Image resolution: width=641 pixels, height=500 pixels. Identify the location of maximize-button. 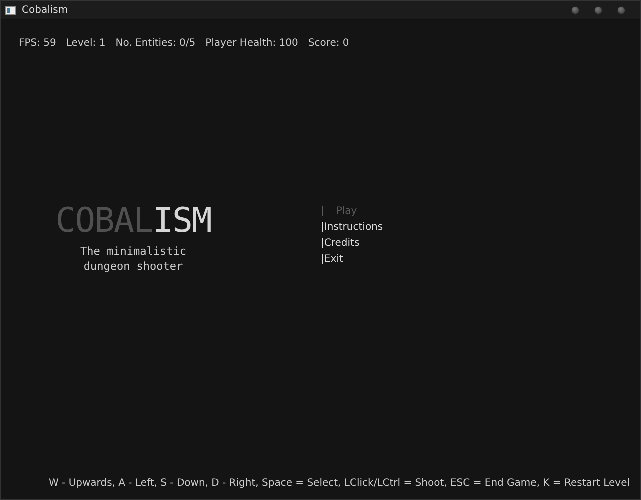
(598, 10).